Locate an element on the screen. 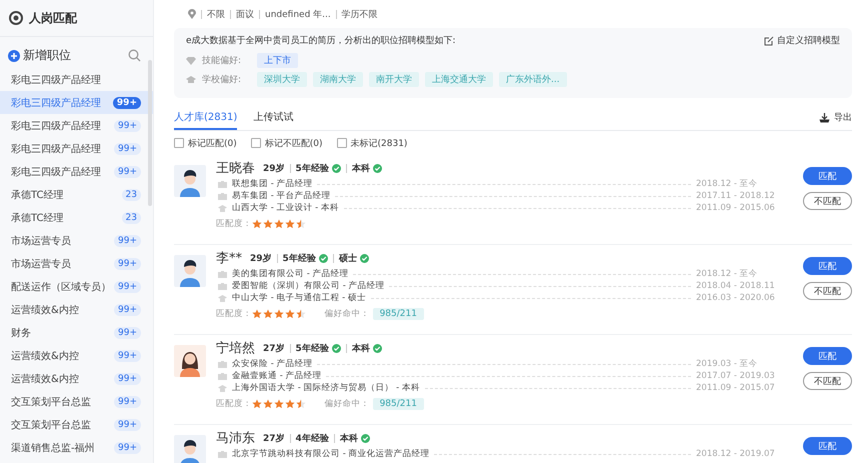  custom-model-link: 自定义招聘模型 is located at coordinates (802, 40).